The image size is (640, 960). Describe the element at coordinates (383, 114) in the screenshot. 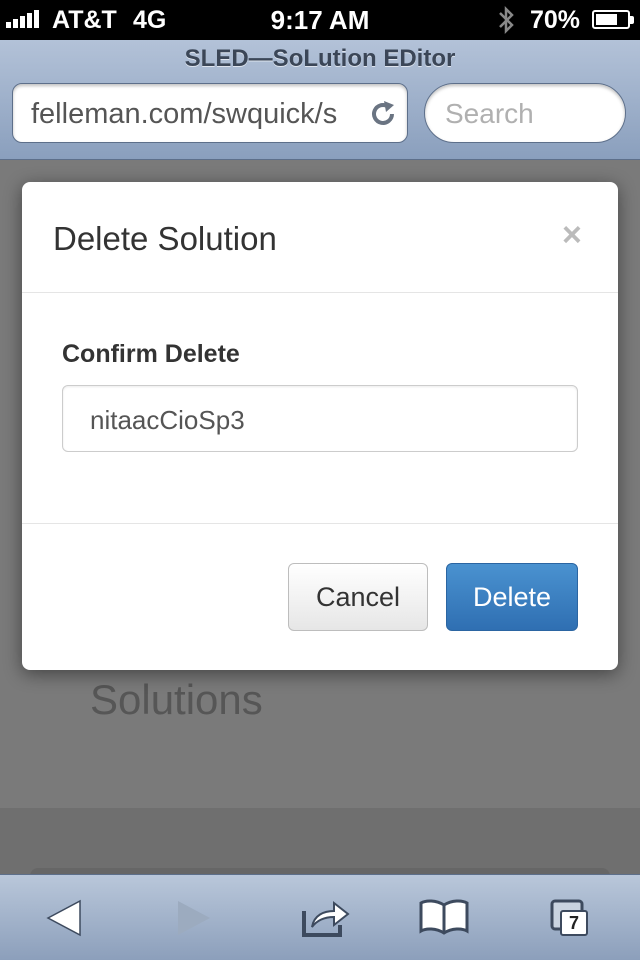

I see `reload-icon` at that location.